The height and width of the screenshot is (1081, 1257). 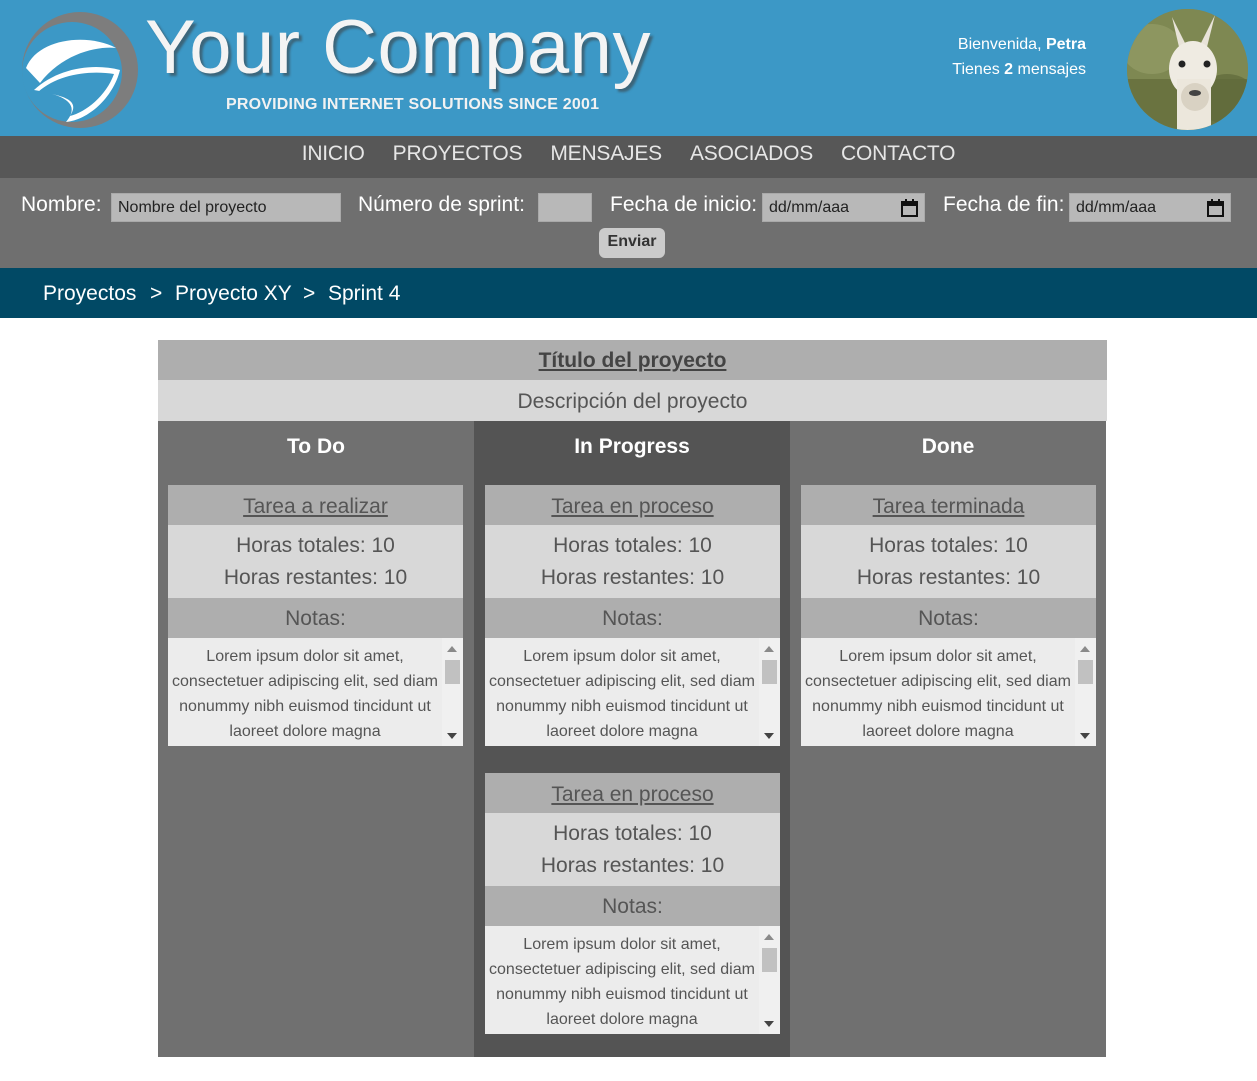 I want to click on column-heading: In Progress, so click(x=632, y=446).